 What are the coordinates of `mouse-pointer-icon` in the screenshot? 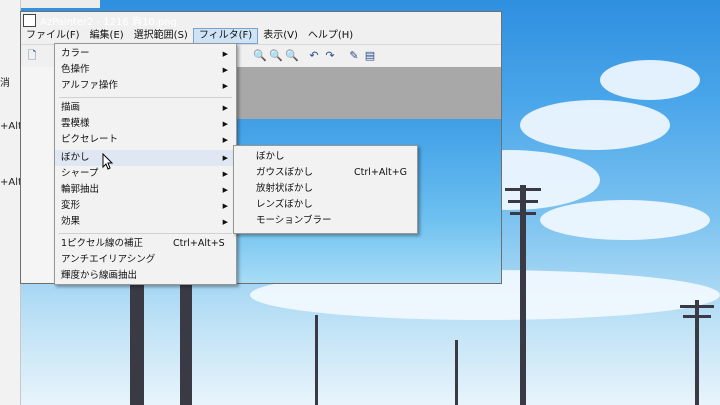 It's located at (108, 161).